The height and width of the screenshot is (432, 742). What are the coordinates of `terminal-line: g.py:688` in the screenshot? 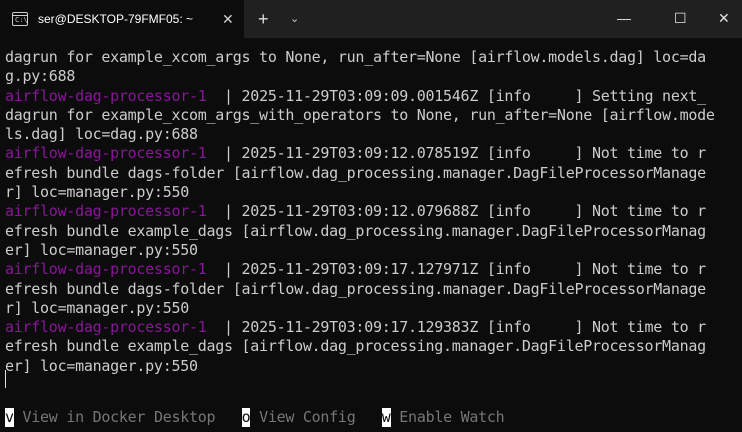 It's located at (373, 76).